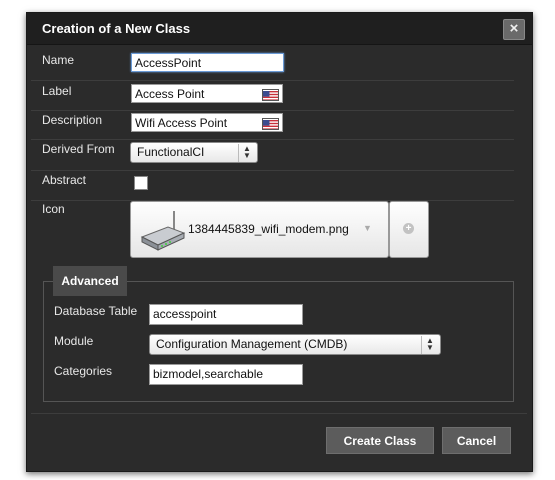 The width and height of the screenshot is (555, 480). I want to click on icon-label: Icon, so click(53, 209).